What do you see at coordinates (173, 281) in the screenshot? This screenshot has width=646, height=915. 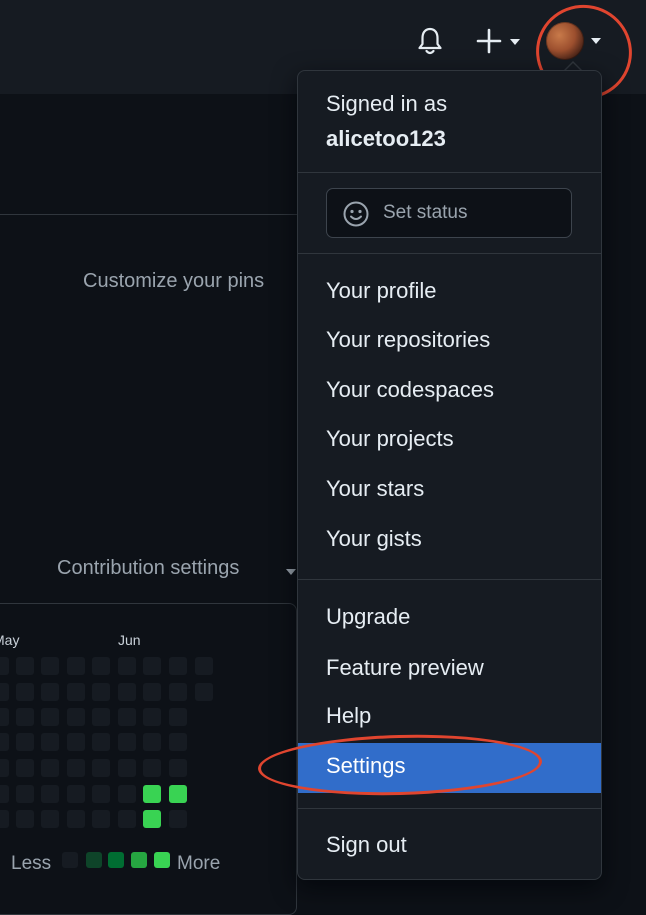 I see `customize-pins-link: Customize your pins` at bounding box center [173, 281].